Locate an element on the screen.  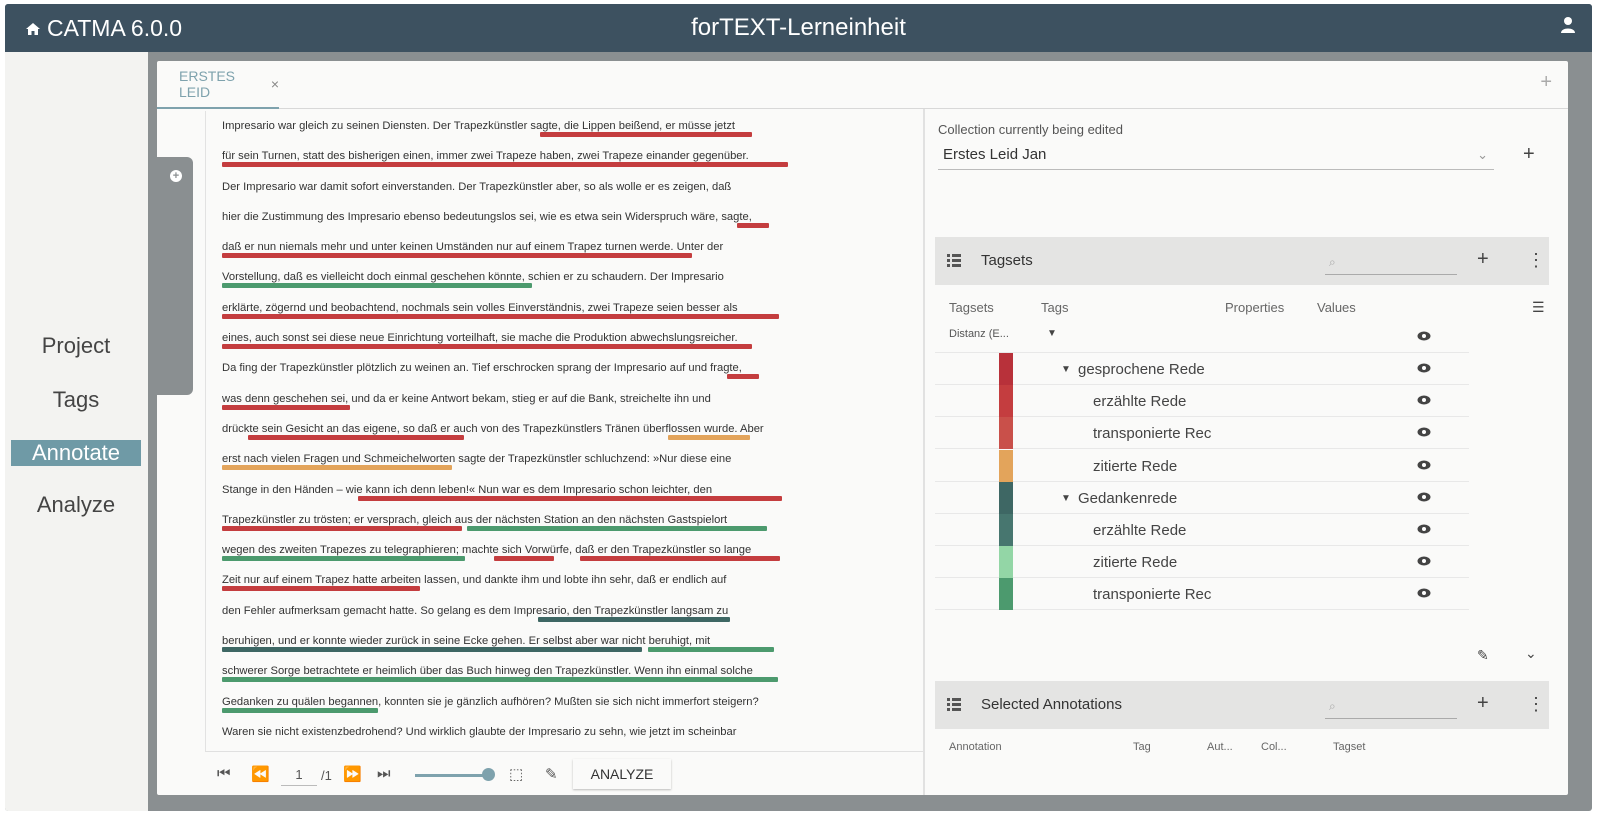
column-header: Tag is located at coordinates (1142, 747).